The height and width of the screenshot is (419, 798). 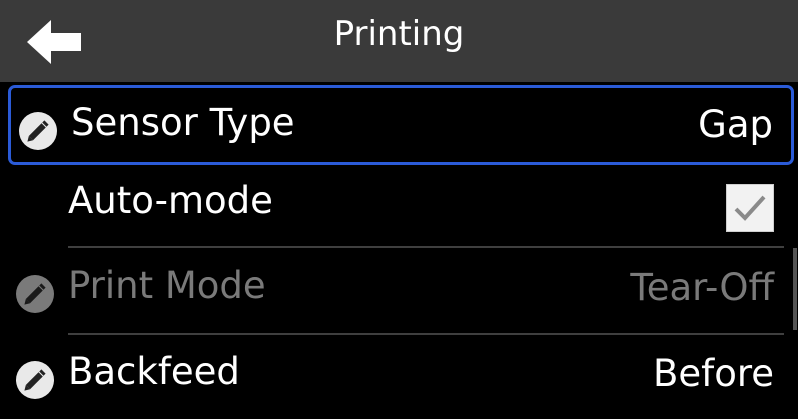 I want to click on setting-label: Print Mode, so click(x=167, y=285).